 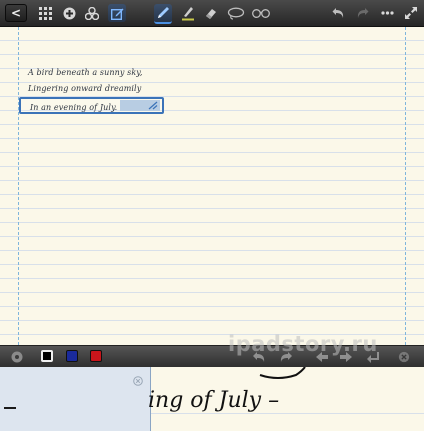 I want to click on magnifier-glasses-icon, so click(x=261, y=13).